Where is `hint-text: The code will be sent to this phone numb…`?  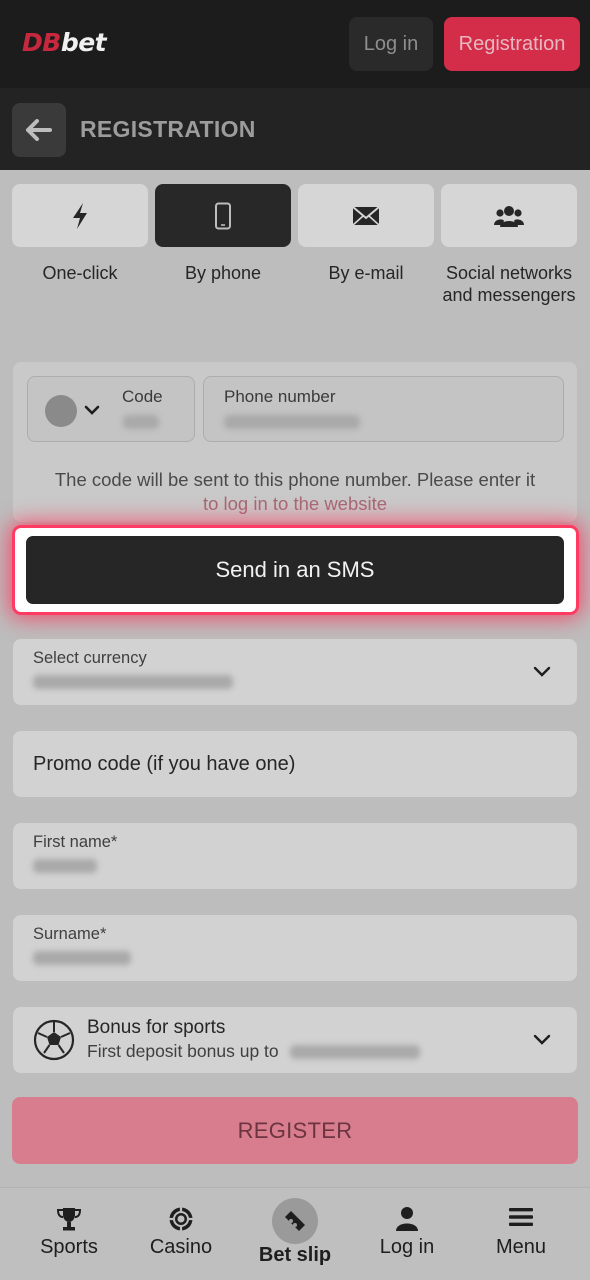 hint-text: The code will be sent to this phone numb… is located at coordinates (295, 479).